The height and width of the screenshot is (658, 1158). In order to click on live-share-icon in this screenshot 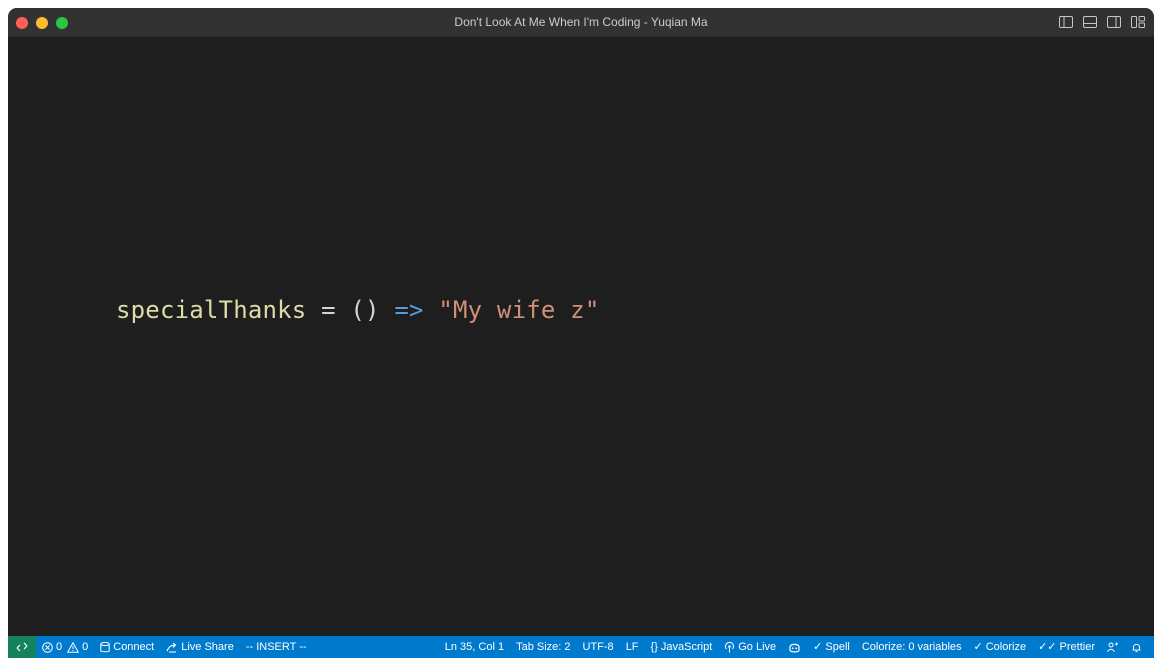, I will do `click(171, 647)`.